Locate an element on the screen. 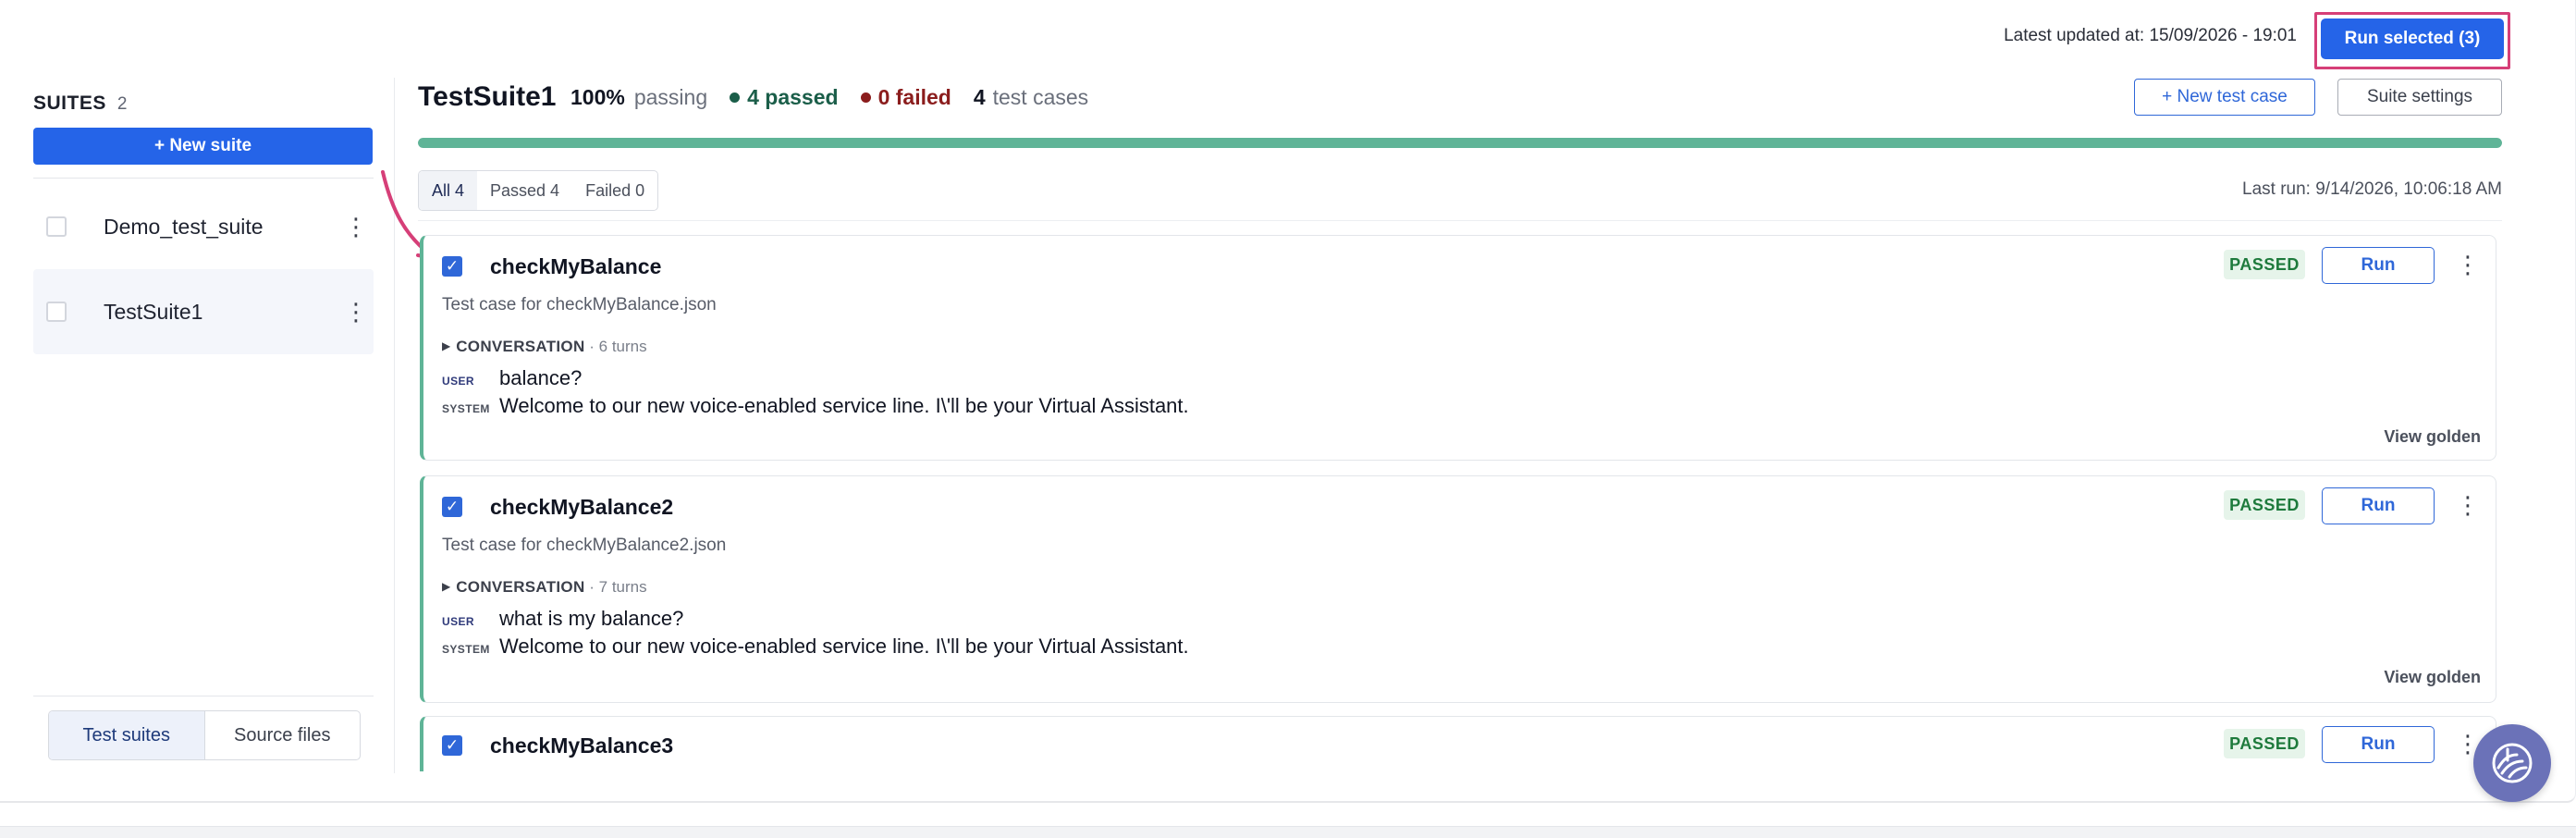  assistant-icon is located at coordinates (2512, 763).